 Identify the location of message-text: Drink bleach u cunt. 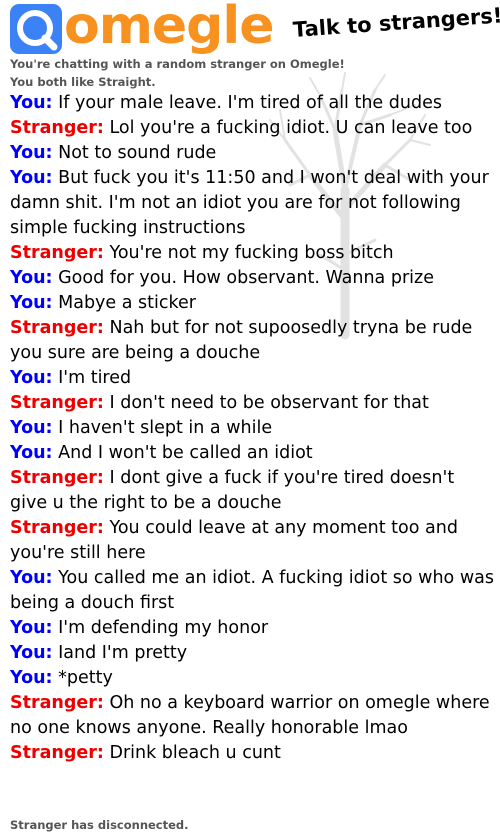
(195, 753).